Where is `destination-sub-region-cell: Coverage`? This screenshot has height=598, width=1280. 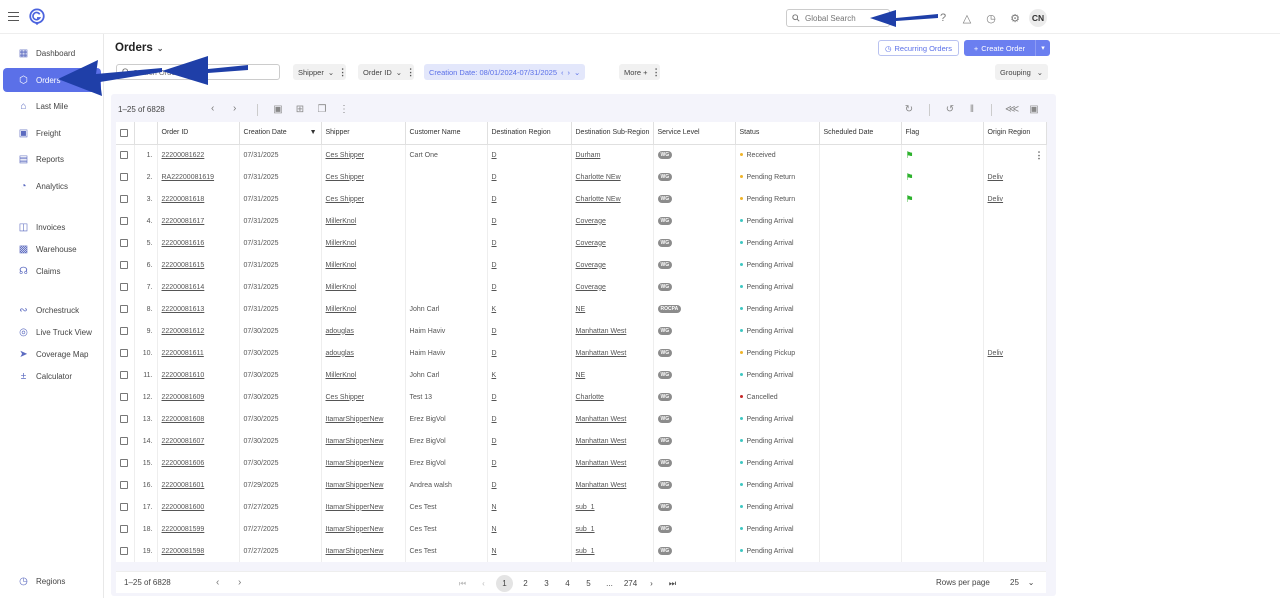 destination-sub-region-cell: Coverage is located at coordinates (612, 243).